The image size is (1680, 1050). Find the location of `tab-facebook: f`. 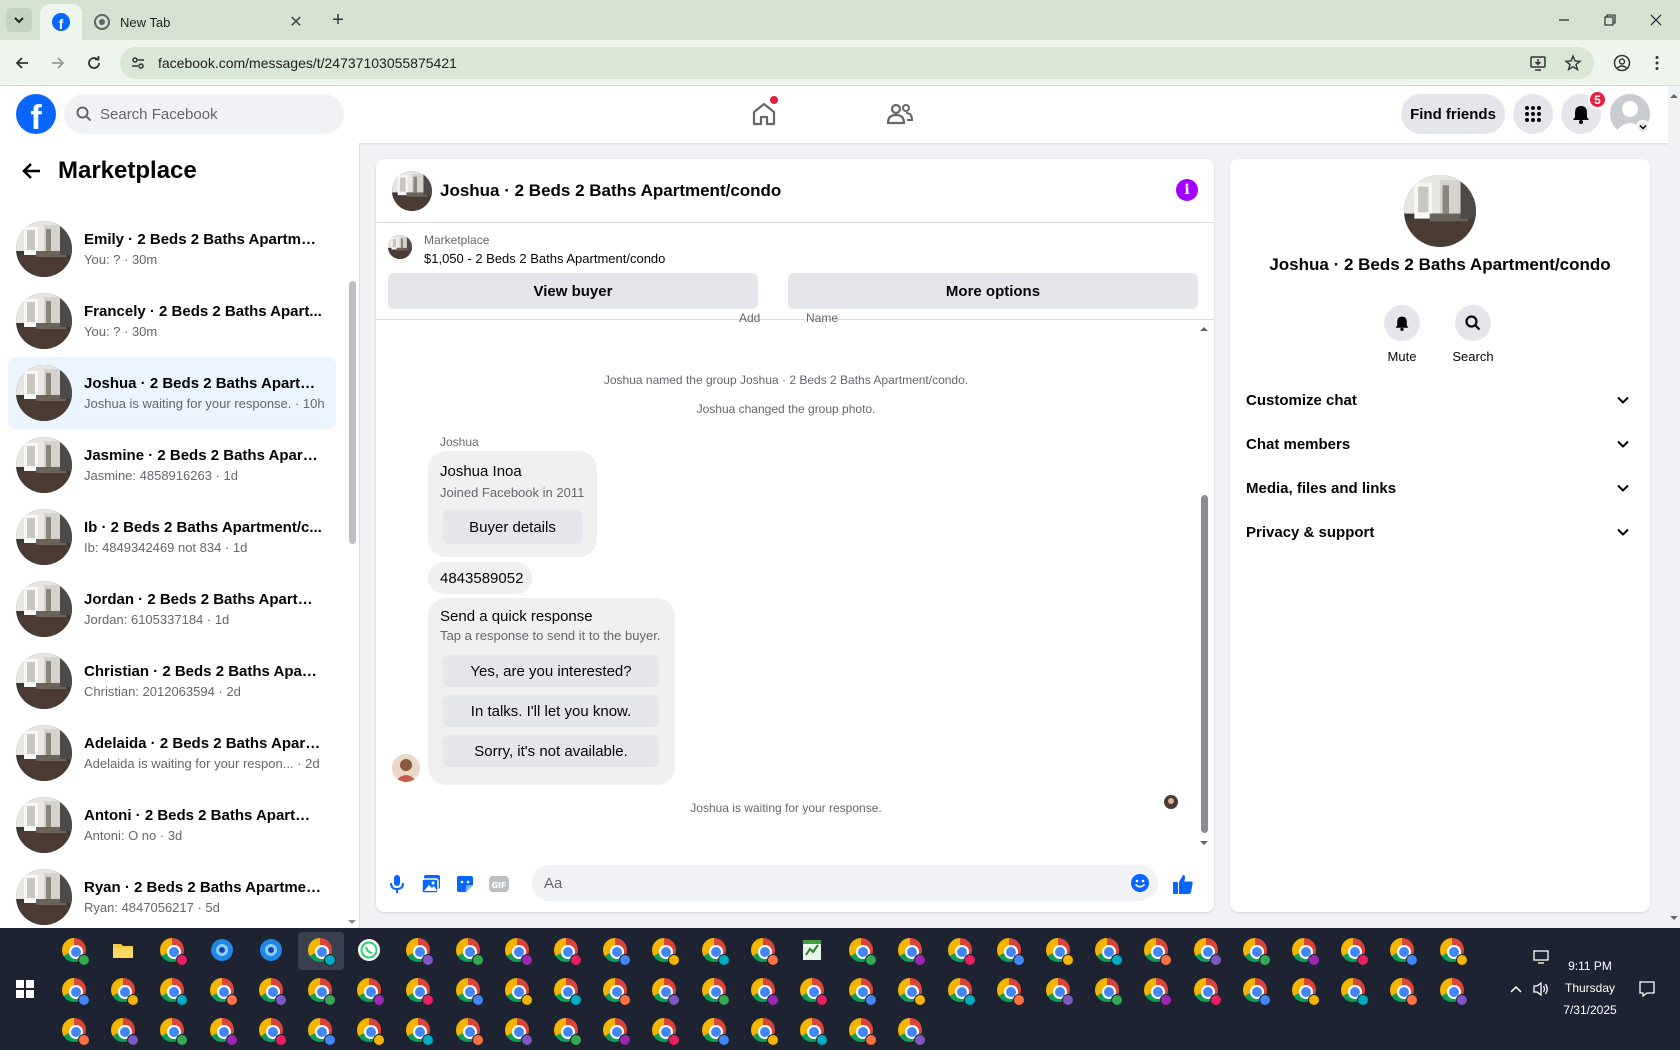

tab-facebook: f is located at coordinates (61, 22).